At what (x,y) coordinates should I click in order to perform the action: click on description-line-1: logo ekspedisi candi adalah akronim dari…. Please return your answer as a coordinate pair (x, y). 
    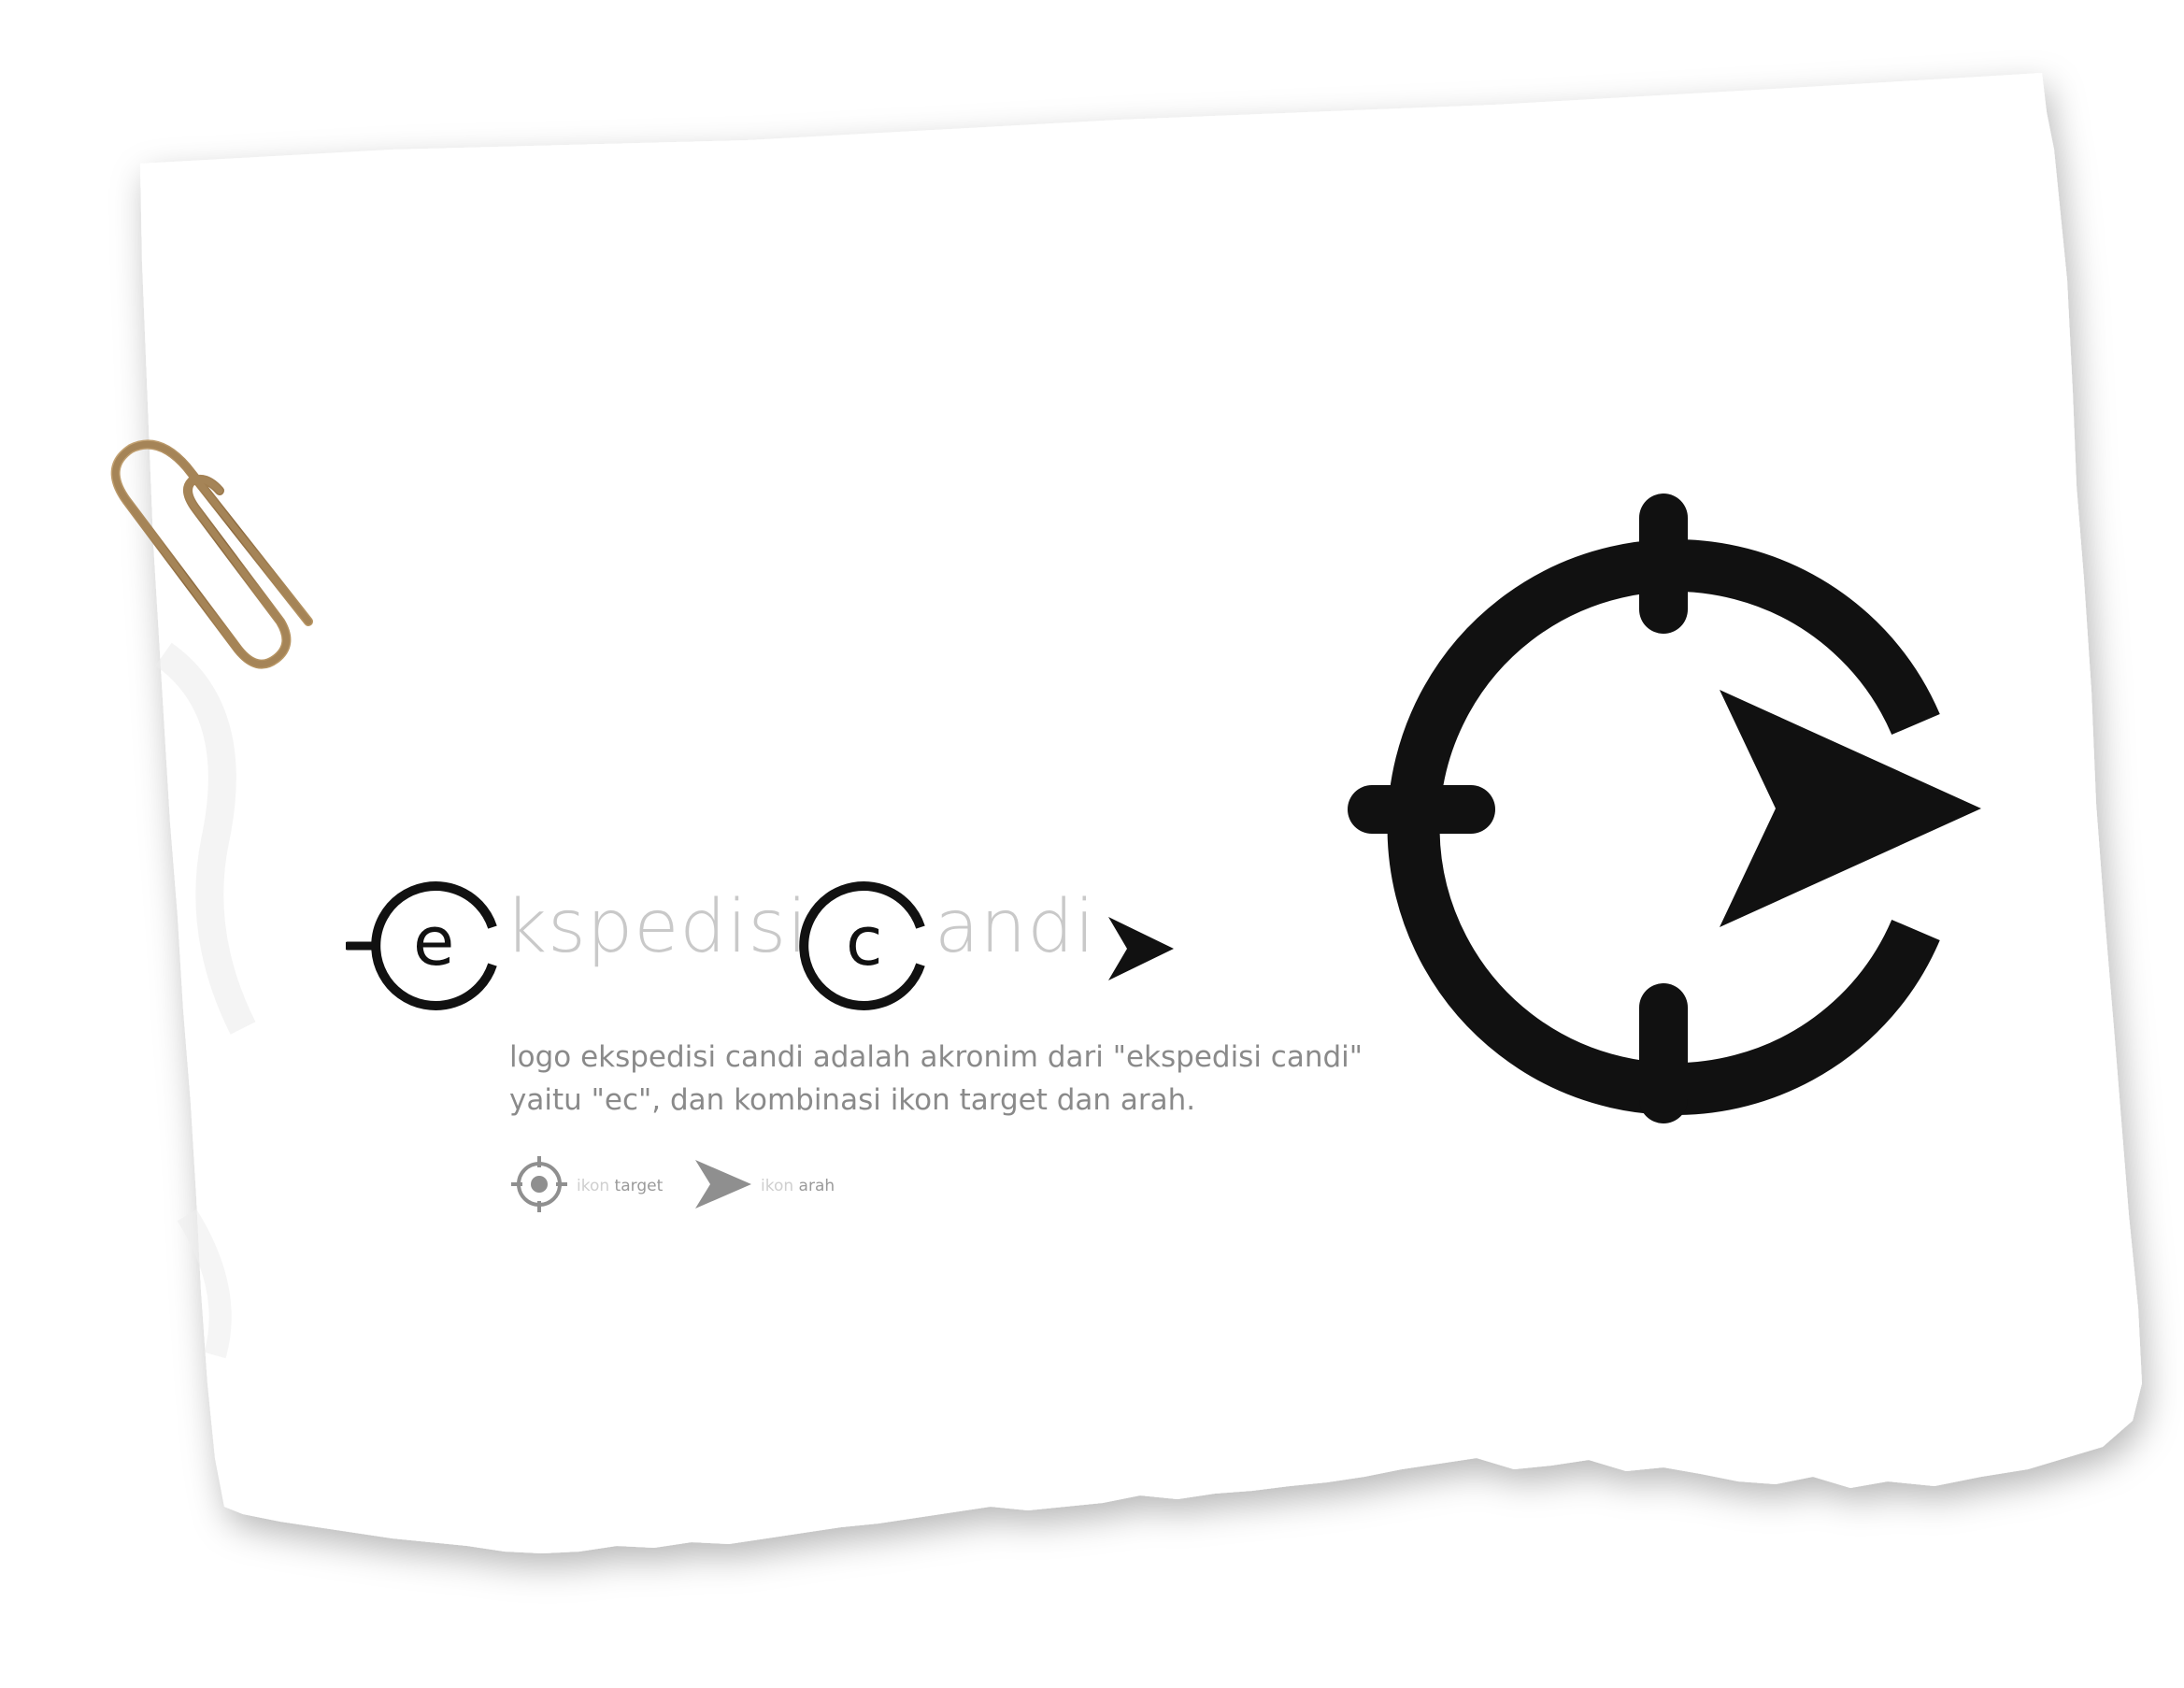
    Looking at the image, I should click on (936, 1057).